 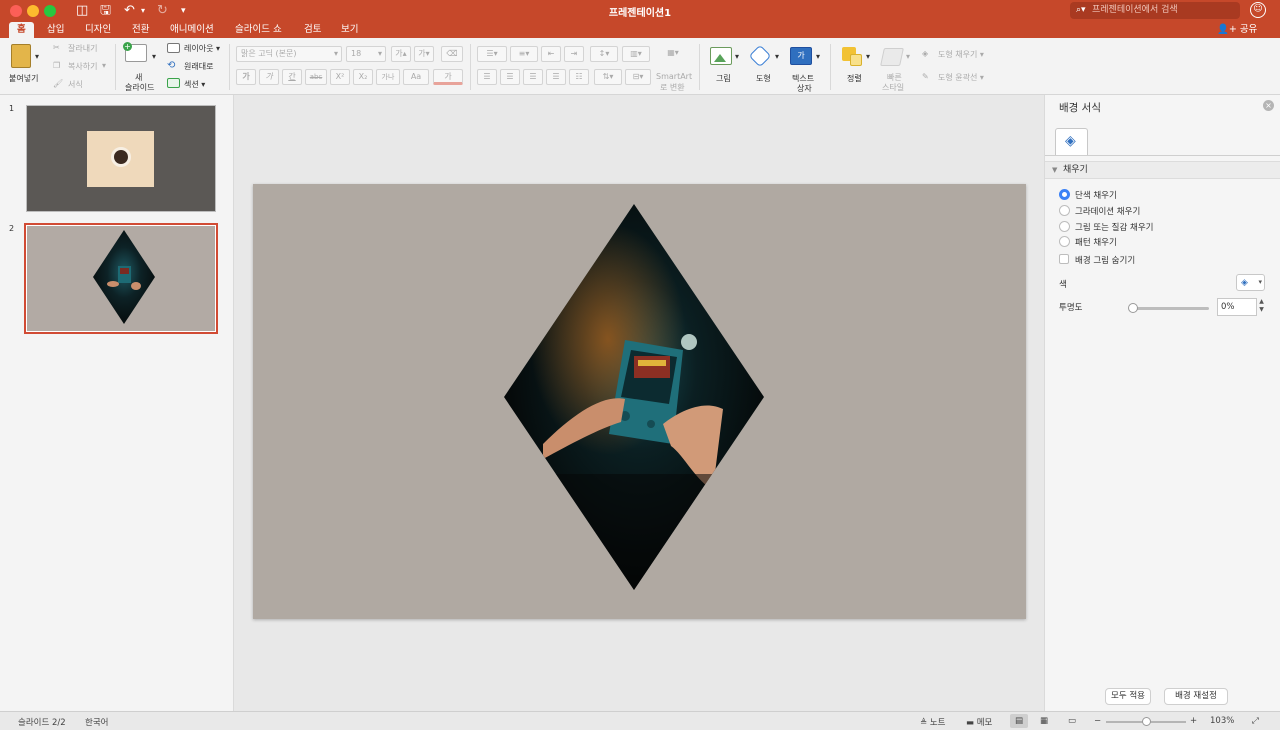 What do you see at coordinates (363, 77) in the screenshot?
I see `subscript-button: X₂` at bounding box center [363, 77].